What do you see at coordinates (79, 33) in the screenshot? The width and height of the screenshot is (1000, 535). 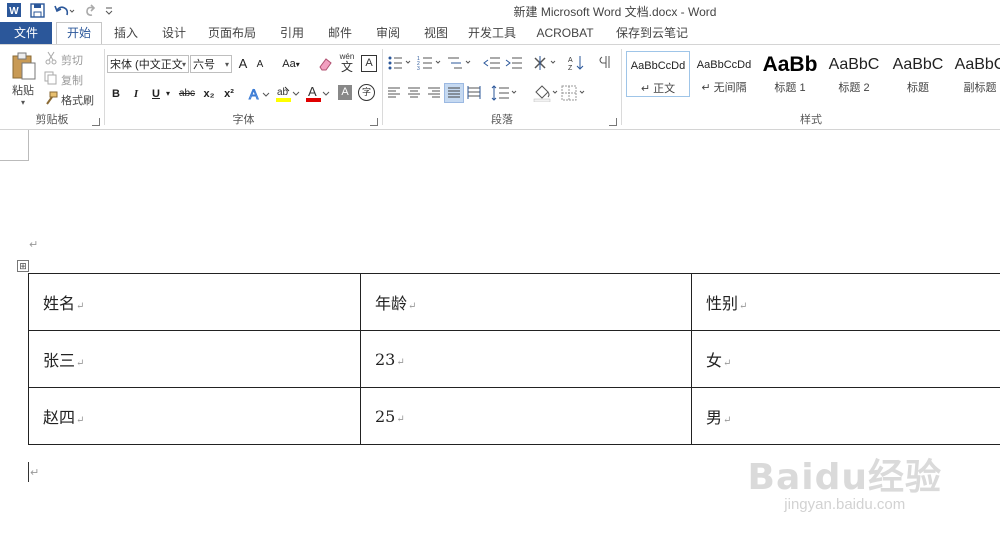 I see `tab-home: 开始` at bounding box center [79, 33].